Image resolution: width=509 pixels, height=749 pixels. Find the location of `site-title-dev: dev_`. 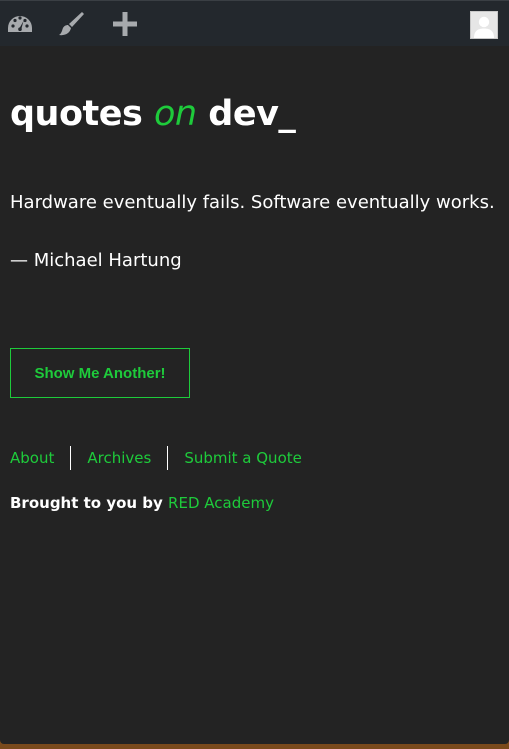

site-title-dev: dev_ is located at coordinates (246, 114).